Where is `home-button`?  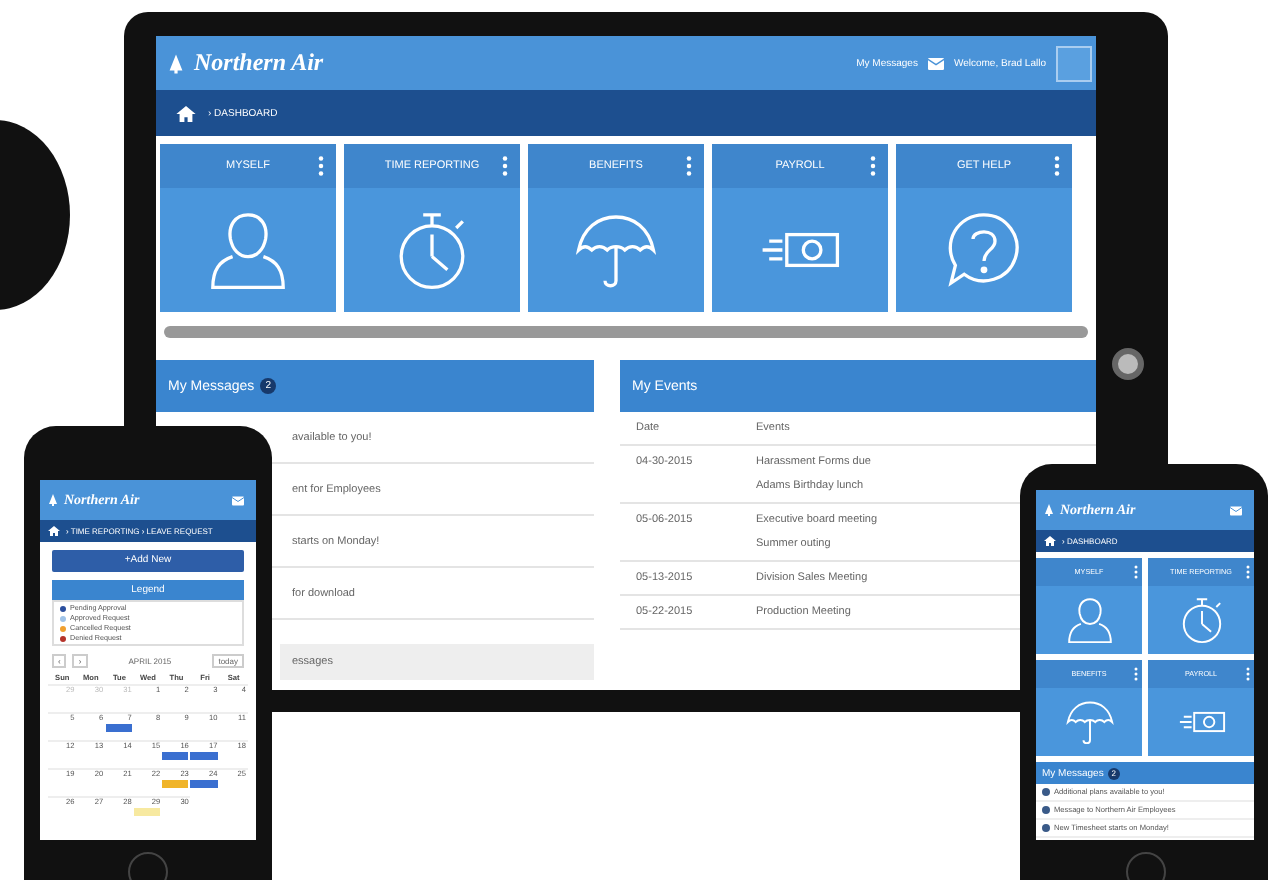 home-button is located at coordinates (1128, 364).